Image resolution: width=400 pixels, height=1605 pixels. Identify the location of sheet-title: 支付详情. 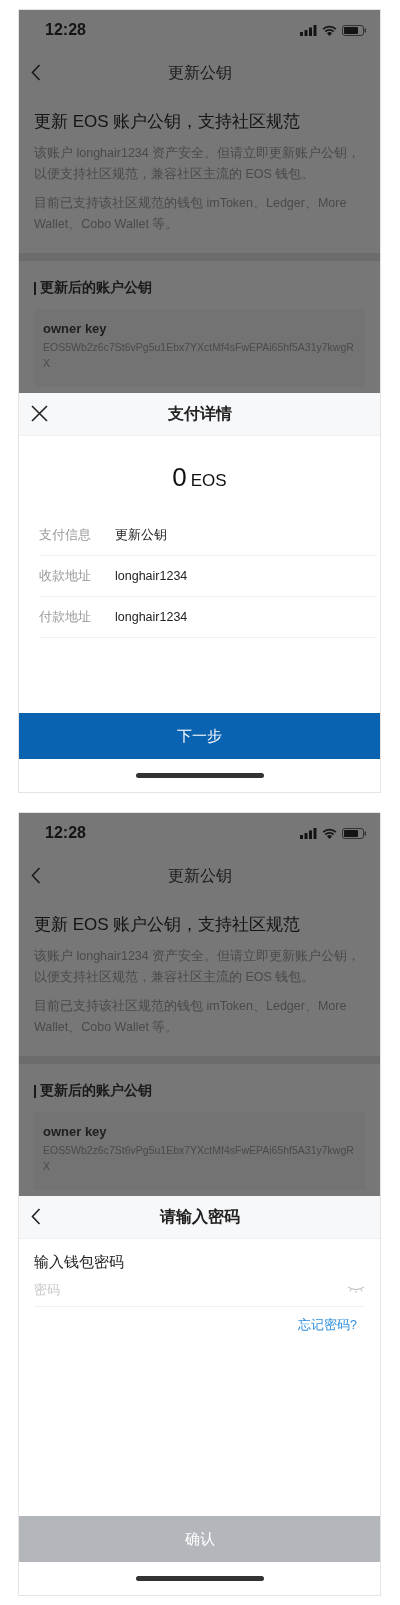
(199, 413).